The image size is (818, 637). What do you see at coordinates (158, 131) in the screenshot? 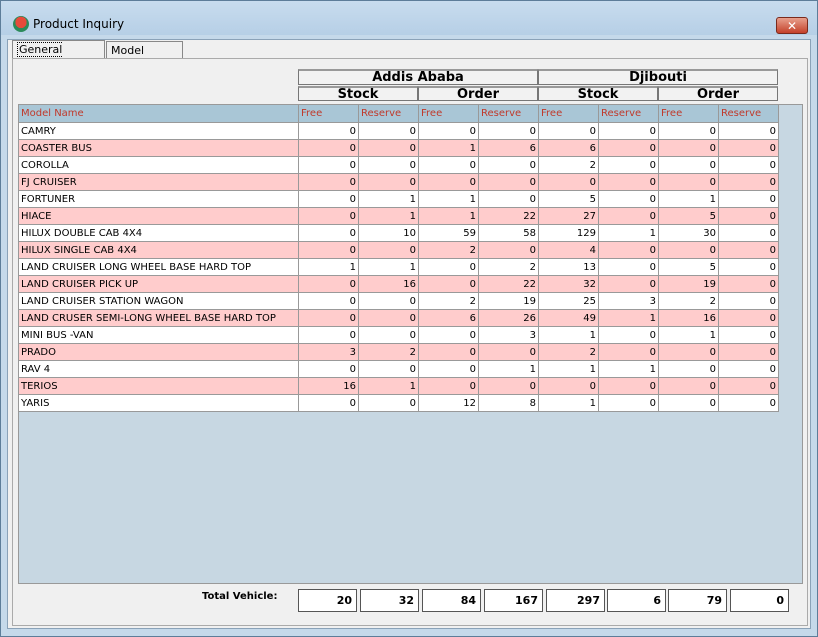
I see `model-name-cell: CAMRY` at bounding box center [158, 131].